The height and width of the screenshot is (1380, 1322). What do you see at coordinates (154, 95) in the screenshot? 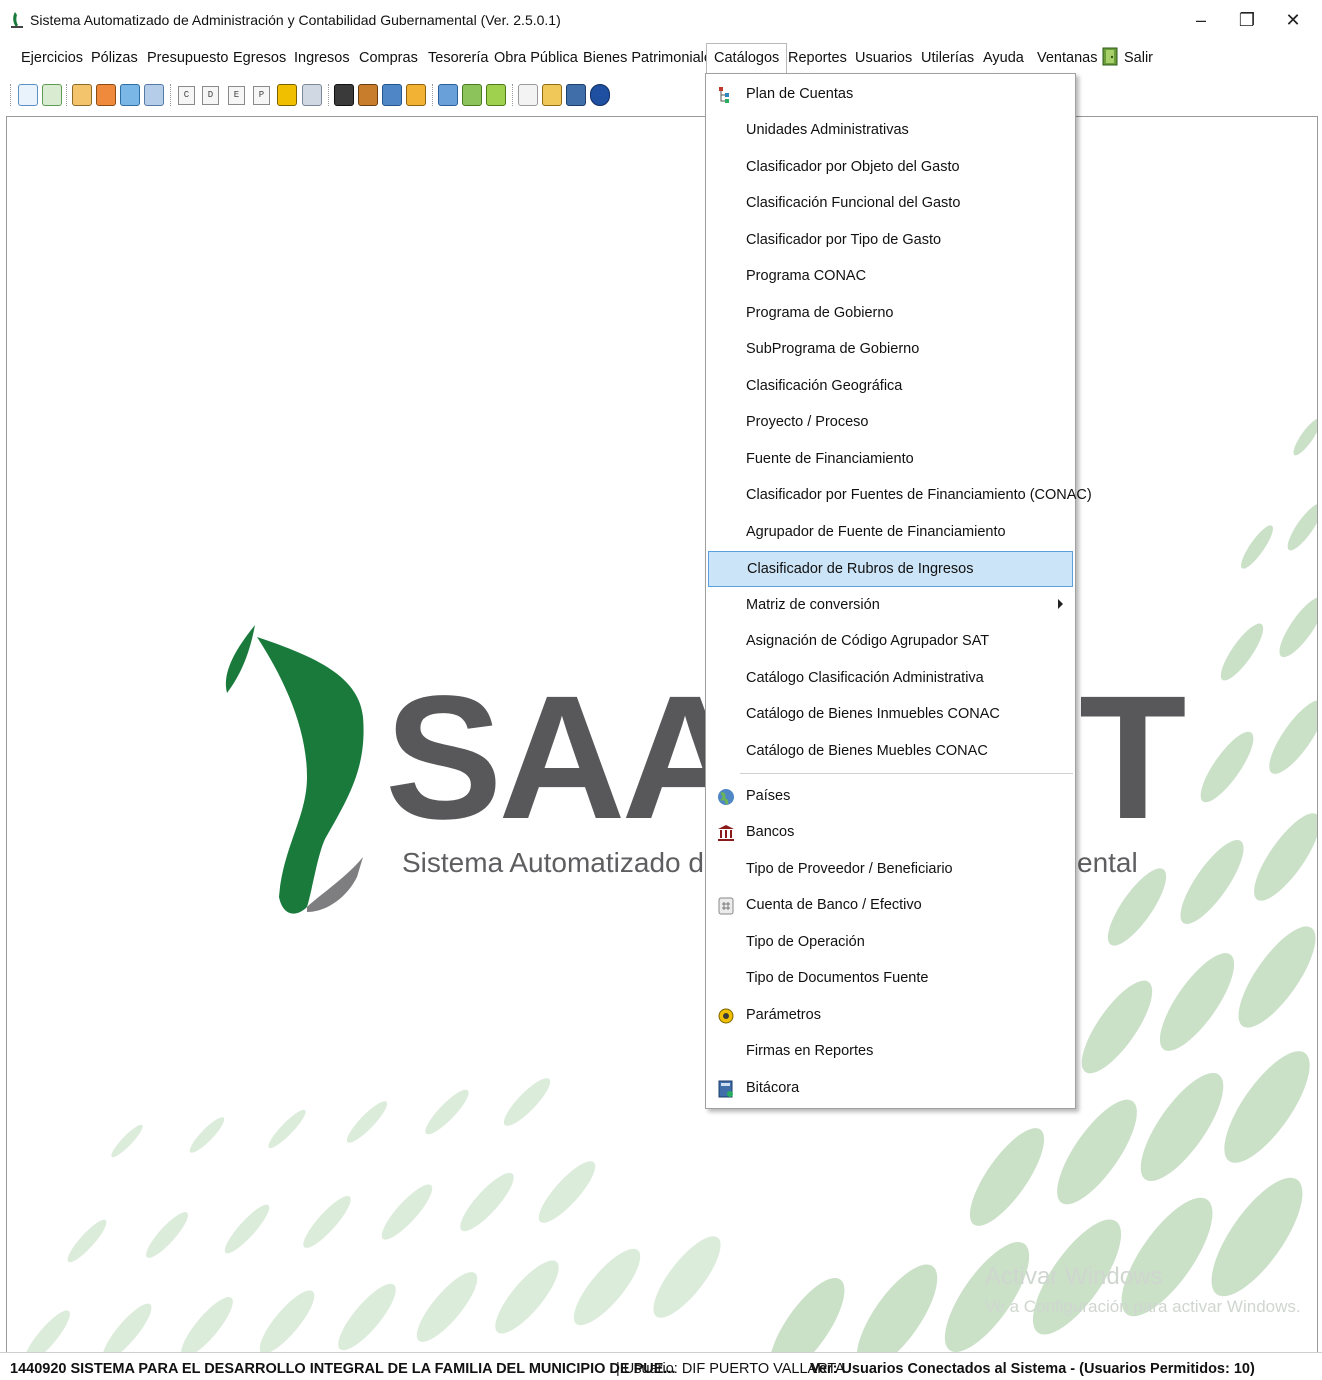
I see `table-icon` at bounding box center [154, 95].